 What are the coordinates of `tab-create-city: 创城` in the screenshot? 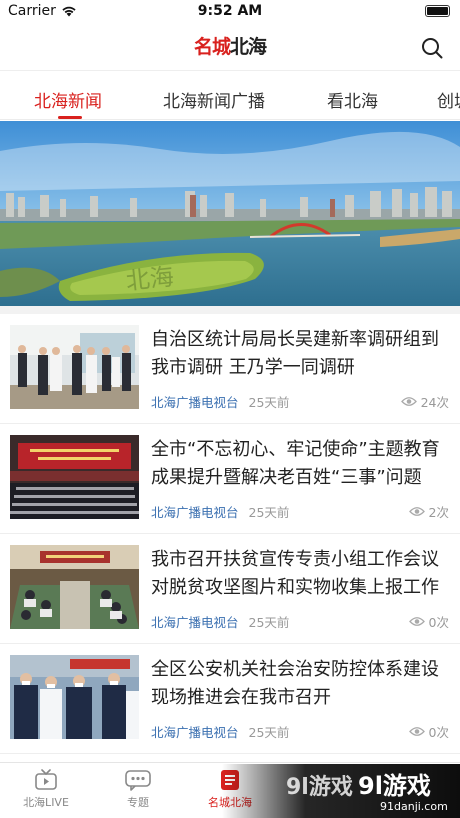 It's located at (448, 99).